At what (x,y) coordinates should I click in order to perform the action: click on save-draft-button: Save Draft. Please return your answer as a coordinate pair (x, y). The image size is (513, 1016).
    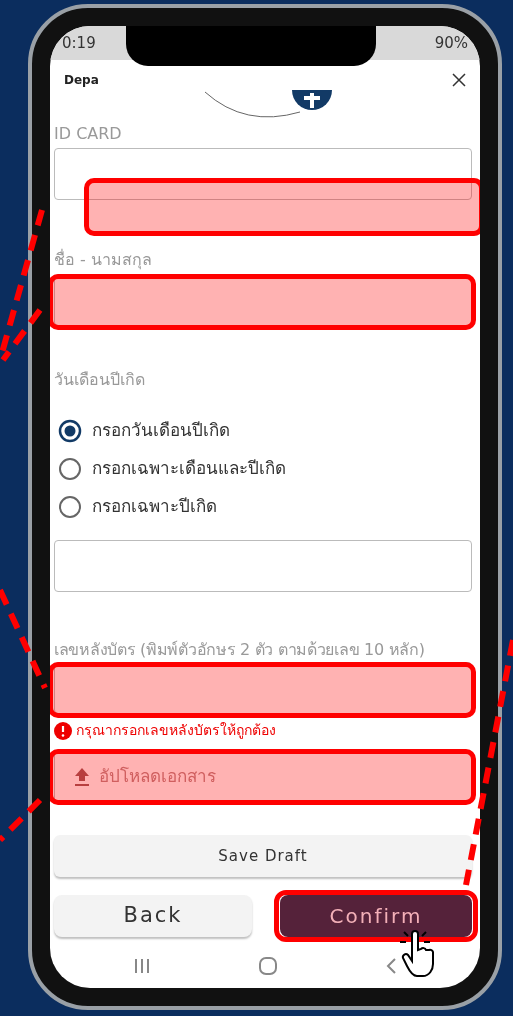
    Looking at the image, I should click on (263, 856).